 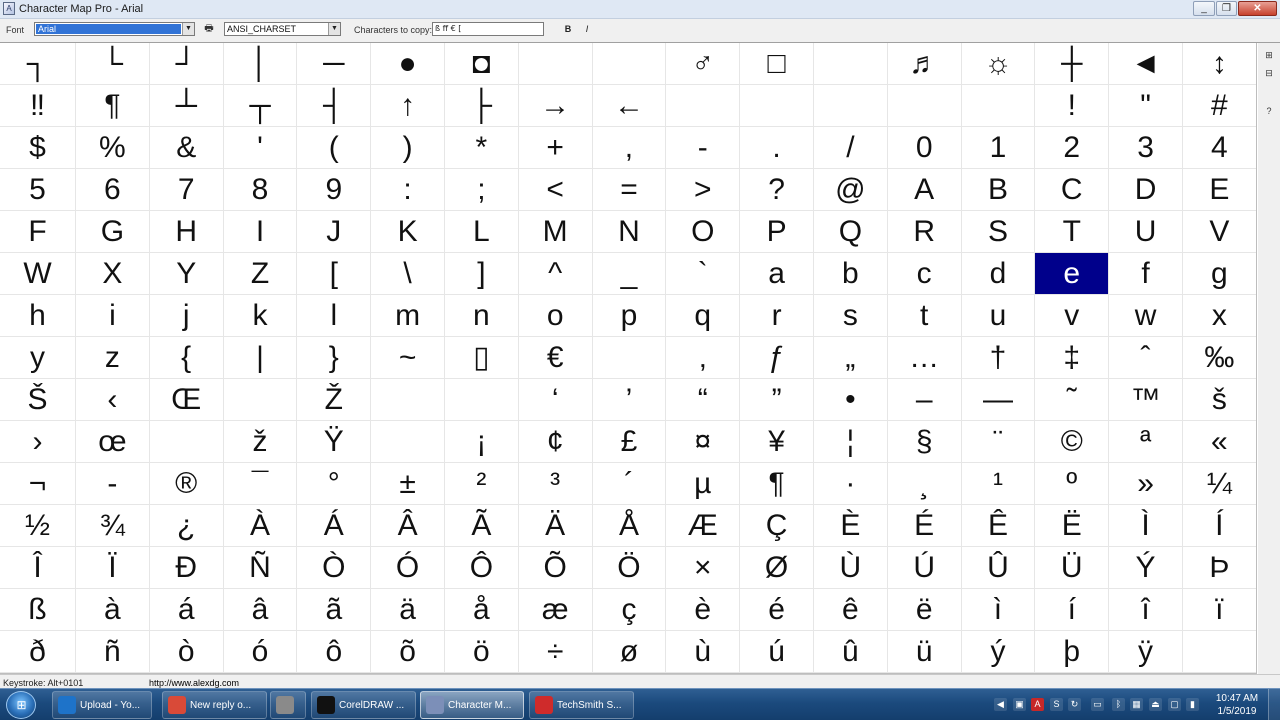 What do you see at coordinates (555, 358) in the screenshot?
I see `char-cell: €` at bounding box center [555, 358].